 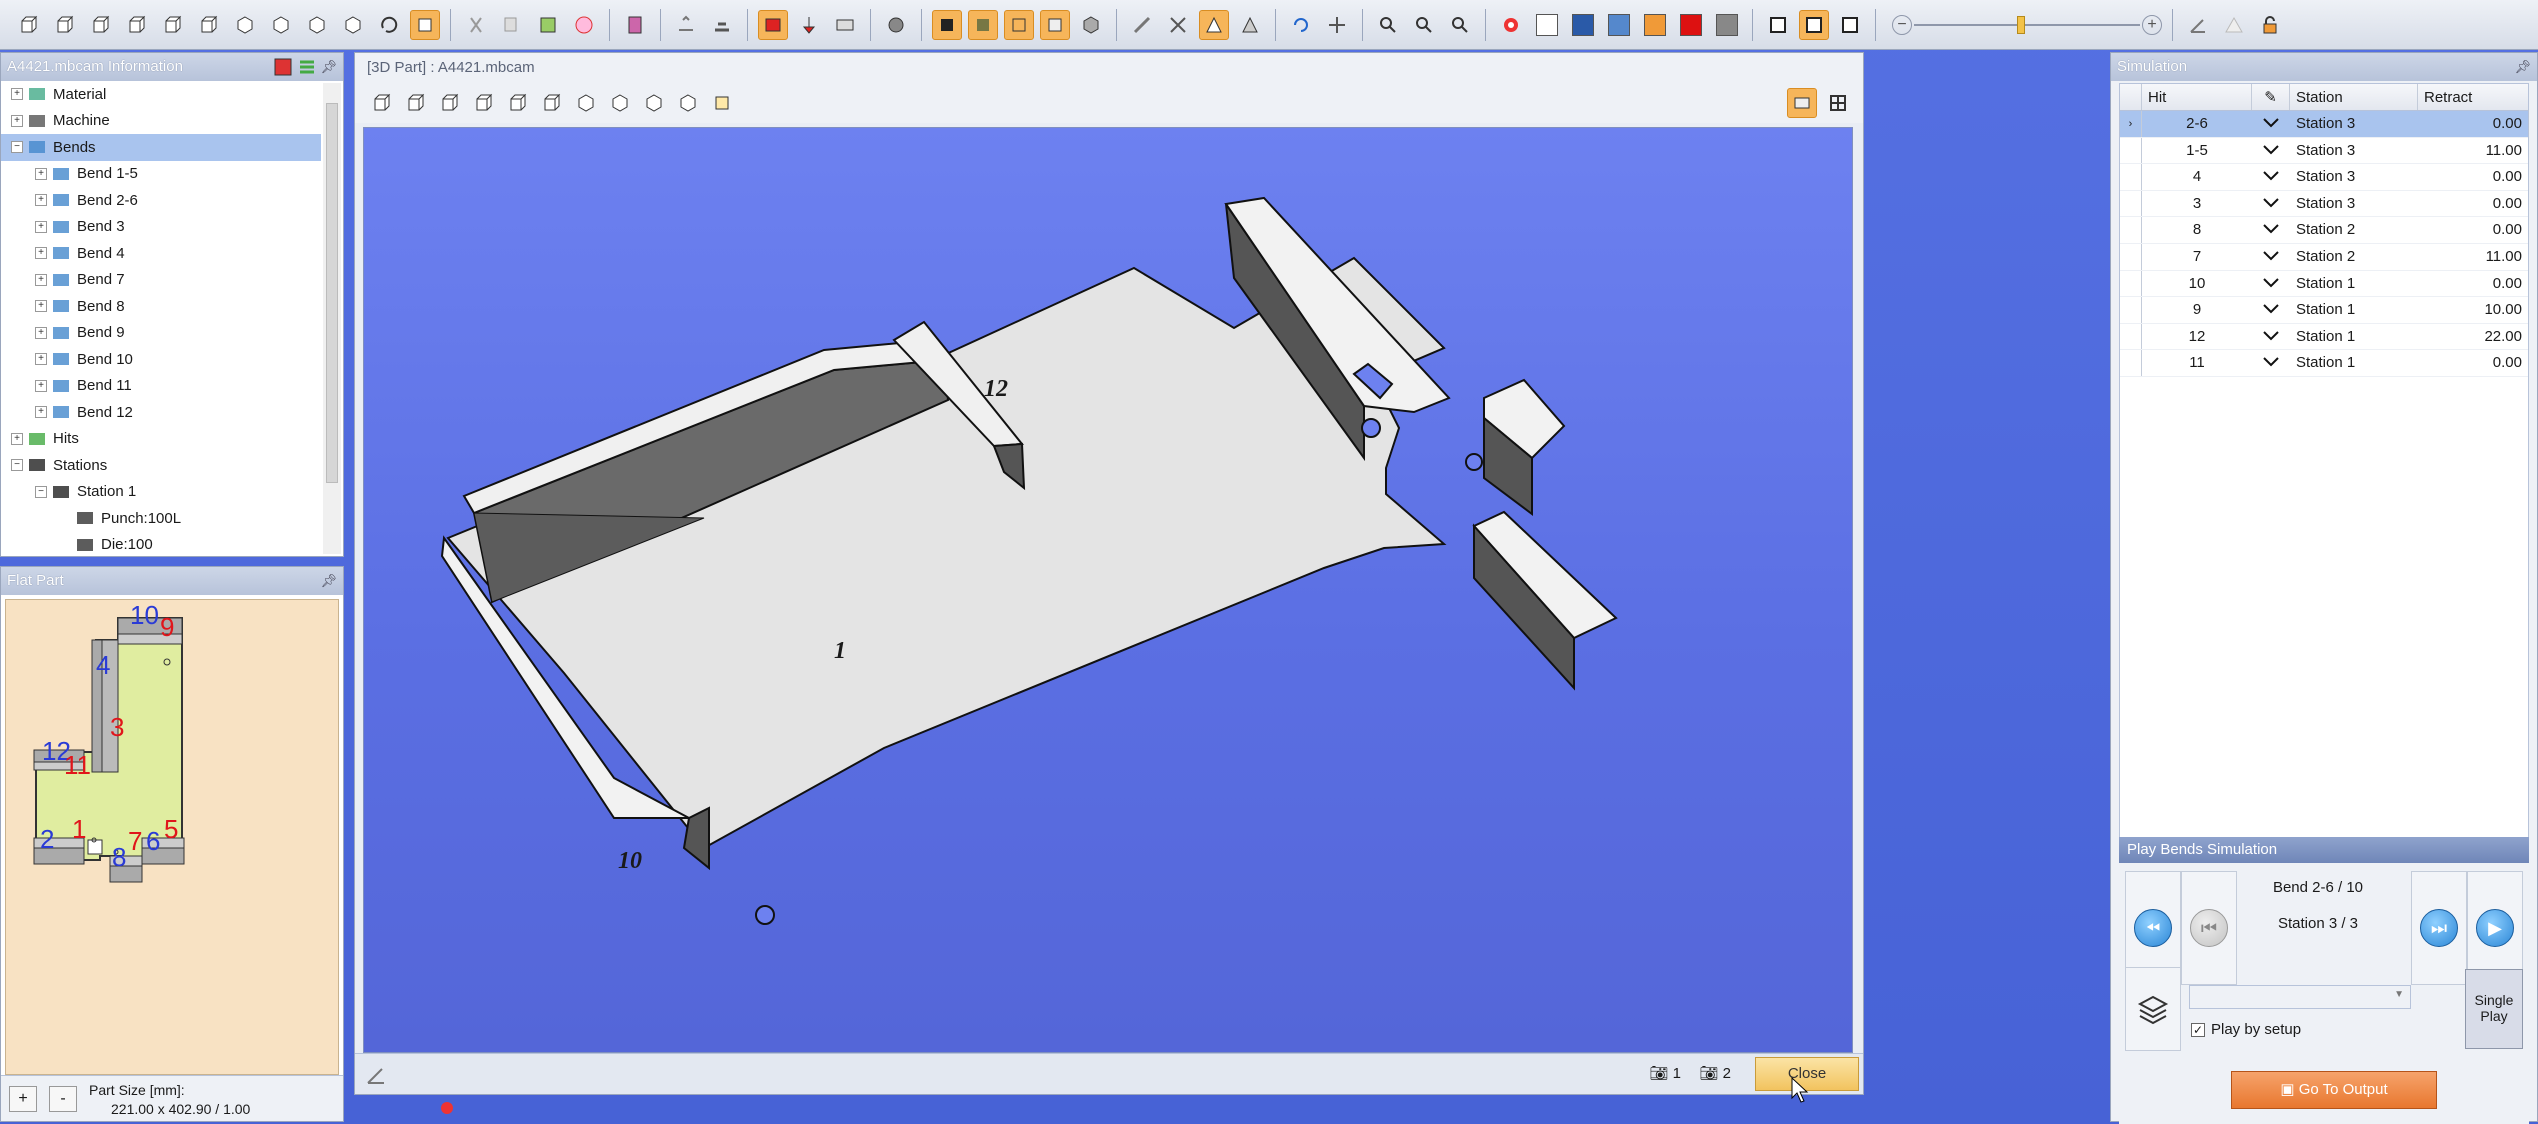 I want to click on zoom-window-icon, so click(x=1388, y=25).